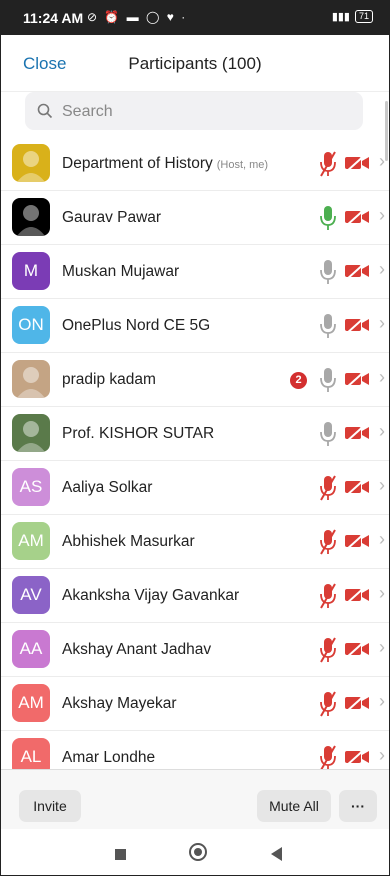 The height and width of the screenshot is (876, 390). Describe the element at coordinates (340, 17) in the screenshot. I see `signal-icon: ▮▮▮` at that location.